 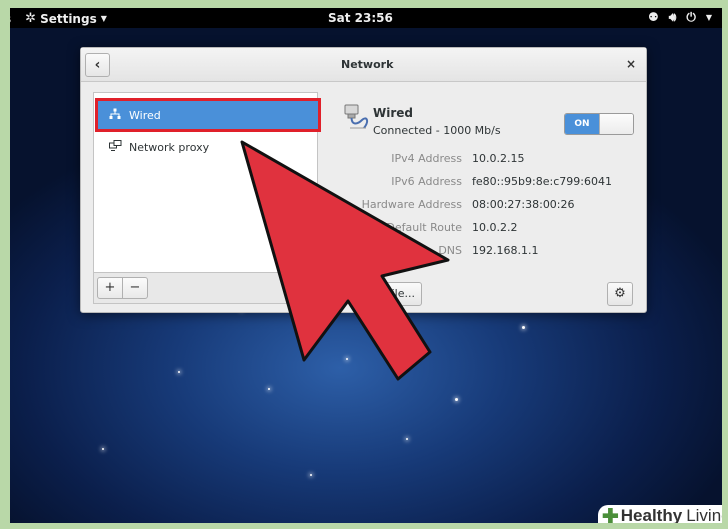 I want to click on top-bar: s ✲ Settings ▼ Sat 23:56 ⚉ 🔊︎ ⏻ ▼, so click(x=366, y=18).